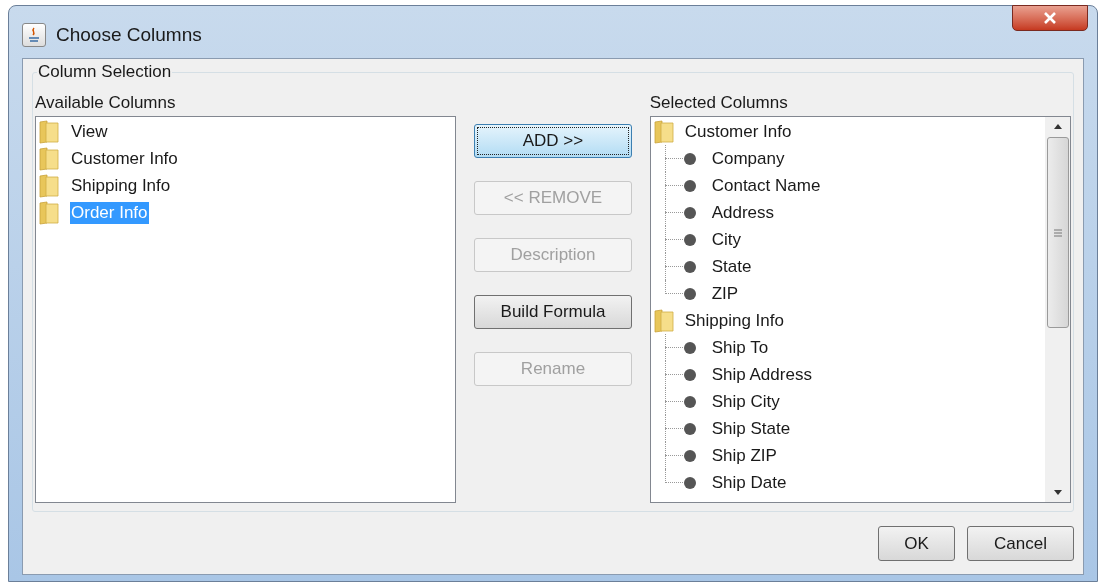 The image size is (1098, 582). I want to click on list-item: View, so click(89, 131).